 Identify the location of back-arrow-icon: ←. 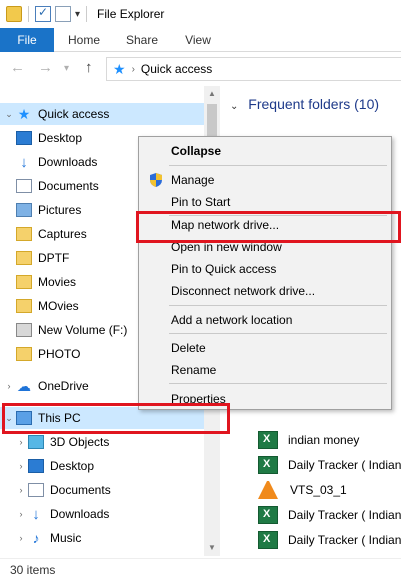
(17, 67).